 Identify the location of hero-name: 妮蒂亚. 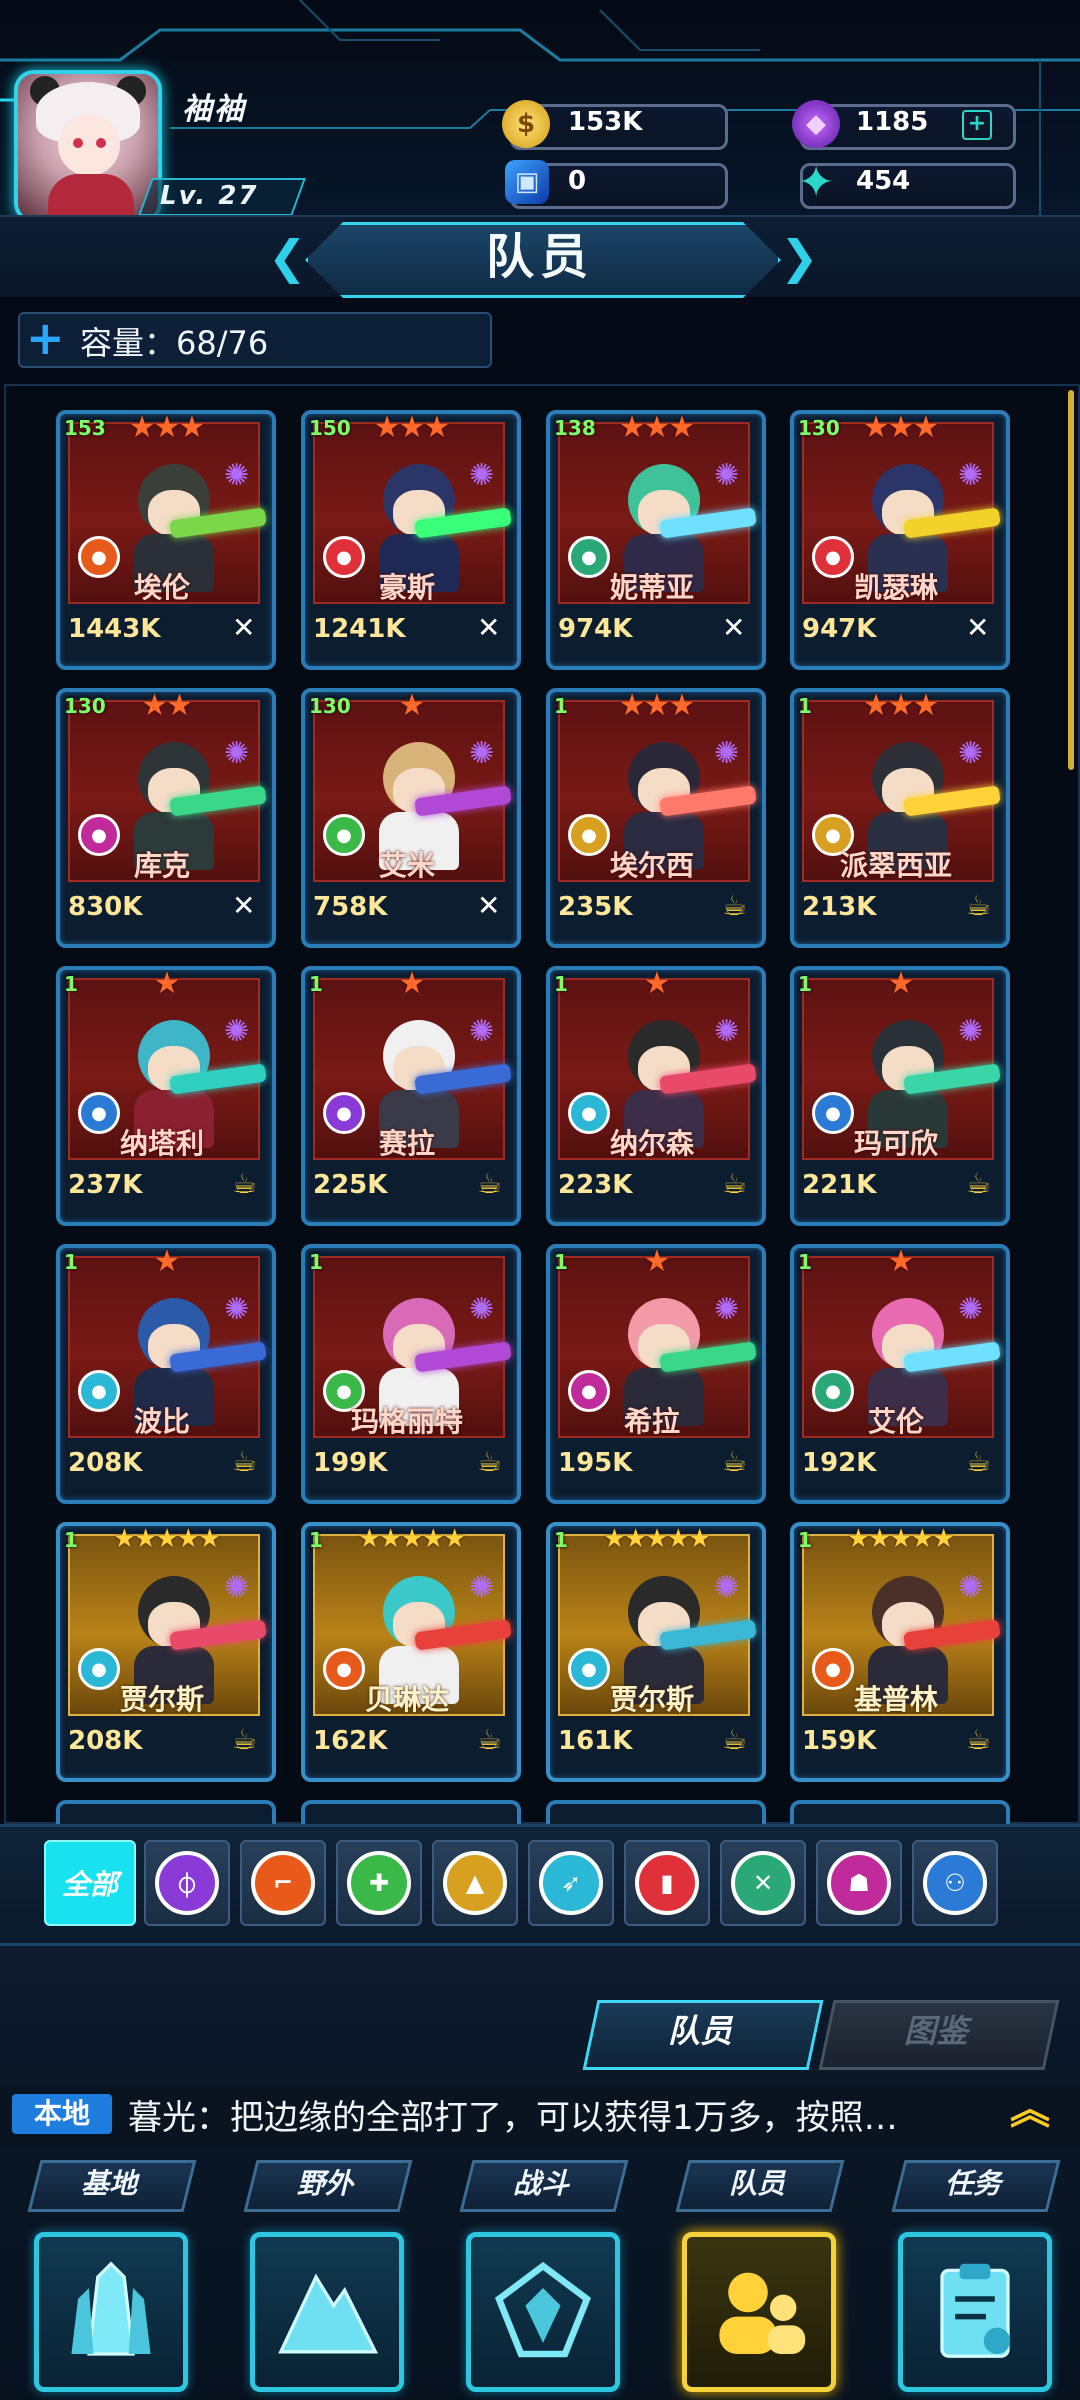
(651, 587).